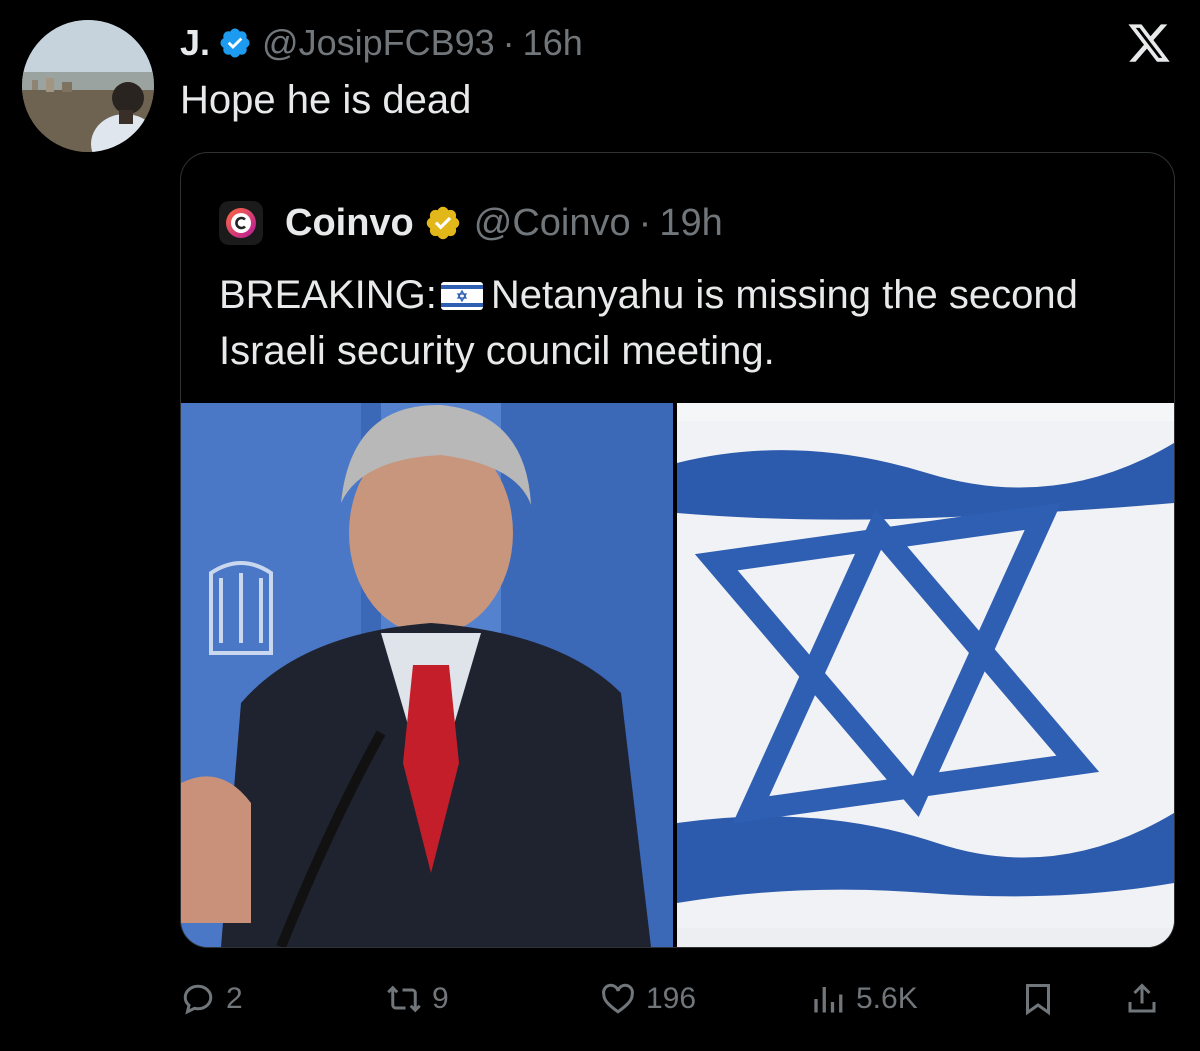 This screenshot has width=1200, height=1051. What do you see at coordinates (328, 295) in the screenshot?
I see `quoted-text-prefix: BREAKING:` at bounding box center [328, 295].